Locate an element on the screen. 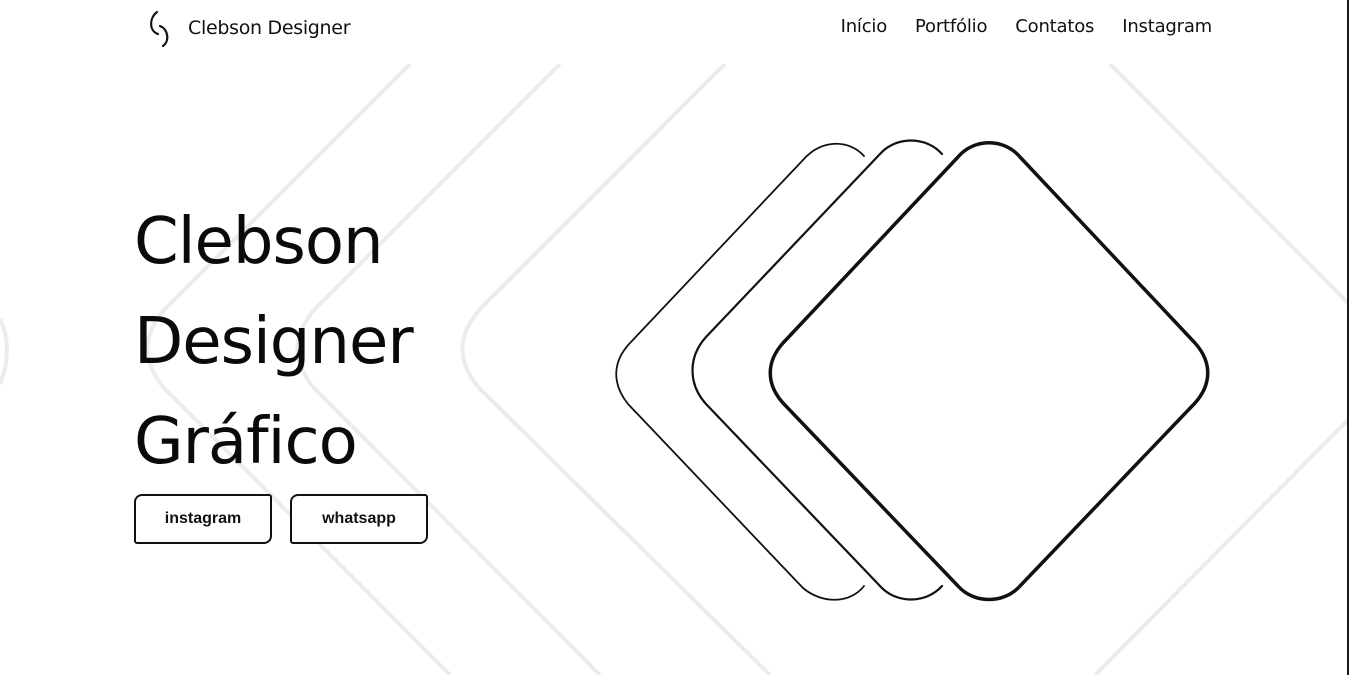  nav-portfolio: Portfólio is located at coordinates (951, 26).